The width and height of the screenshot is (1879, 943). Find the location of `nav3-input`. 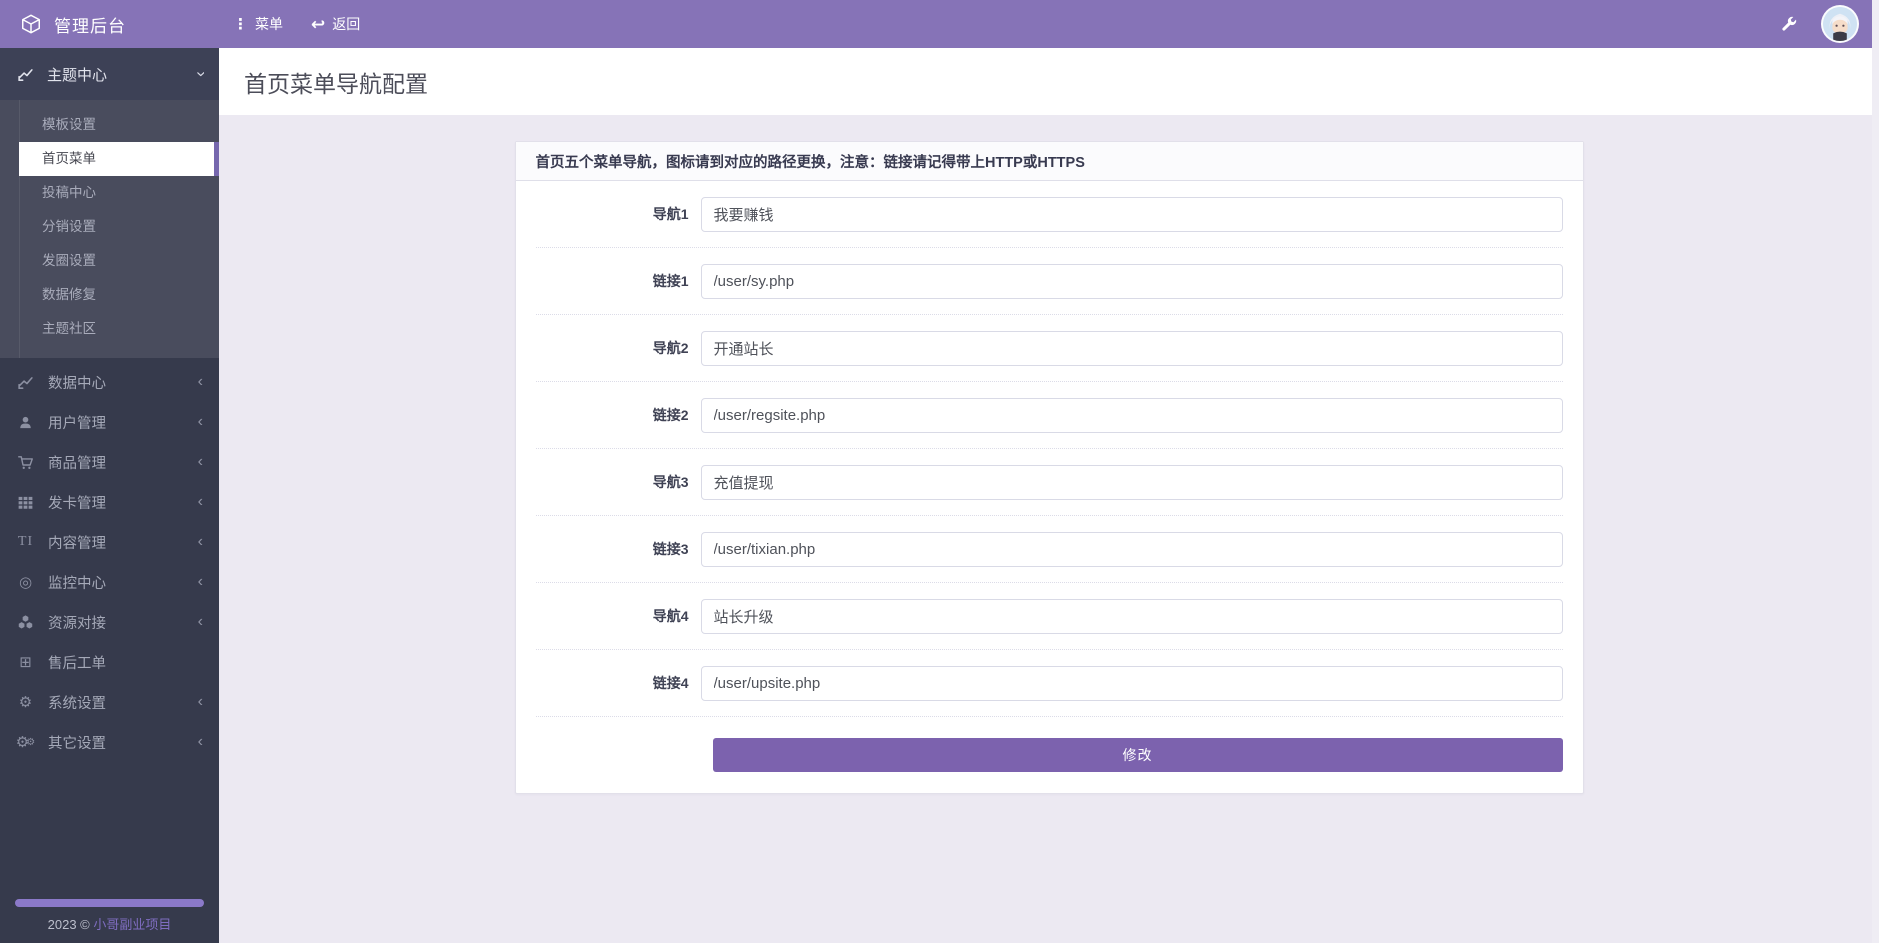

nav3-input is located at coordinates (1131, 482).